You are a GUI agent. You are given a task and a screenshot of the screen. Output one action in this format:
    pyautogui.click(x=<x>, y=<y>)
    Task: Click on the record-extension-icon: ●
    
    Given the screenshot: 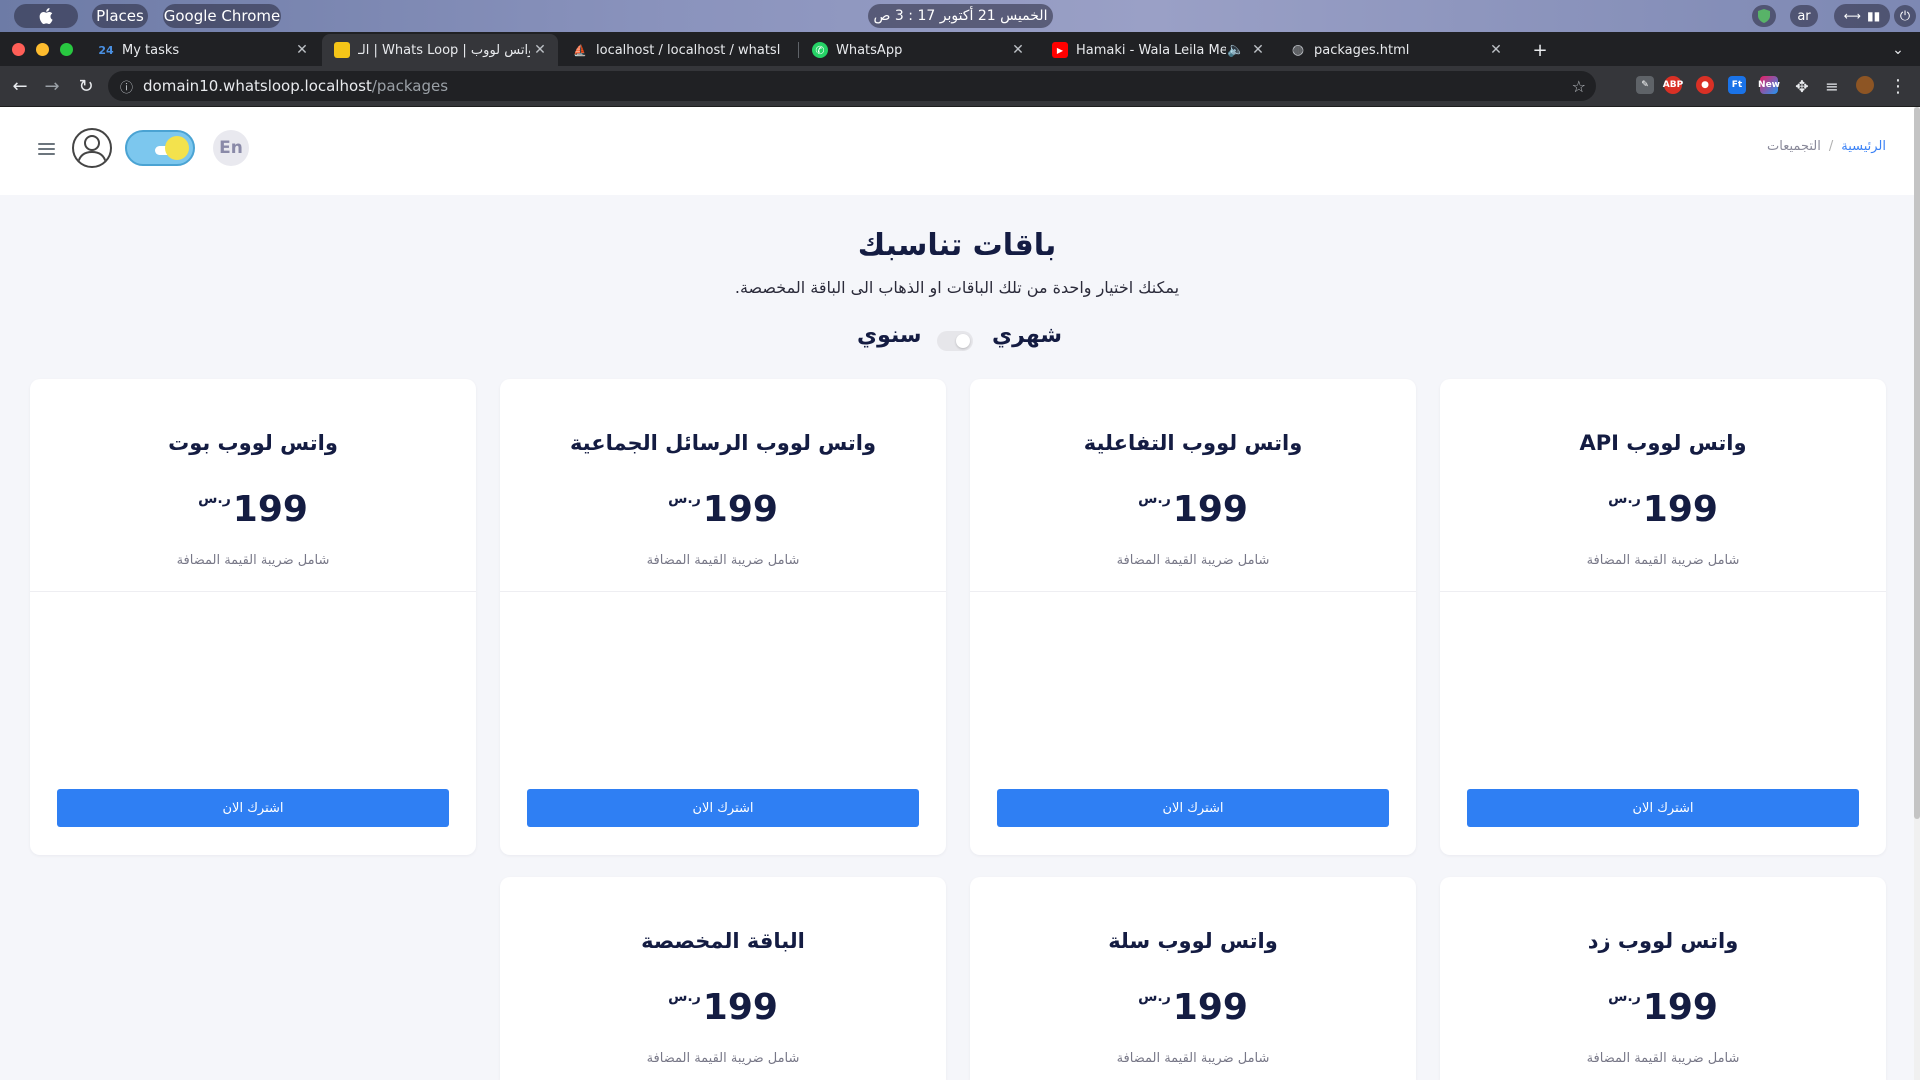 What is the action you would take?
    pyautogui.click(x=1705, y=85)
    